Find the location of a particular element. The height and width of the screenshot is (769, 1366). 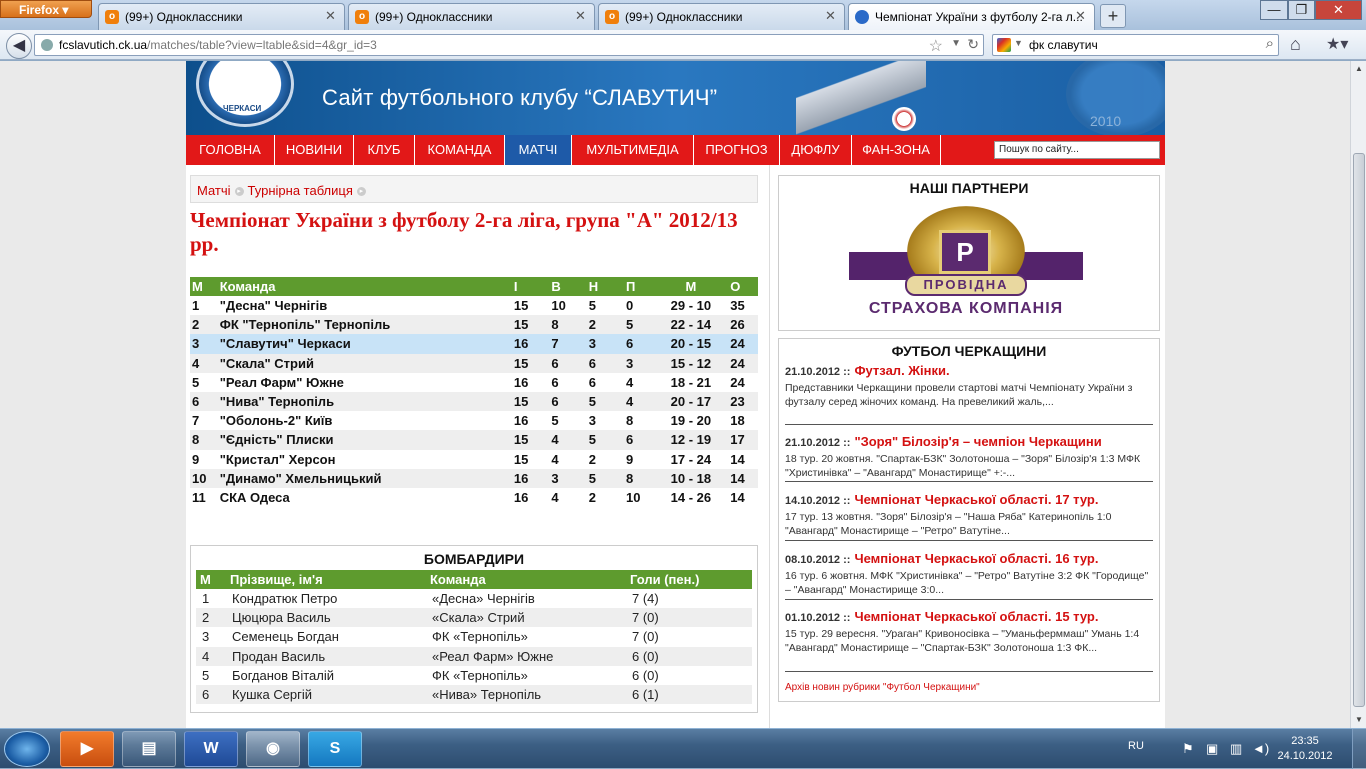

cell-team: "Кристал" Херсон is located at coordinates (365, 459).